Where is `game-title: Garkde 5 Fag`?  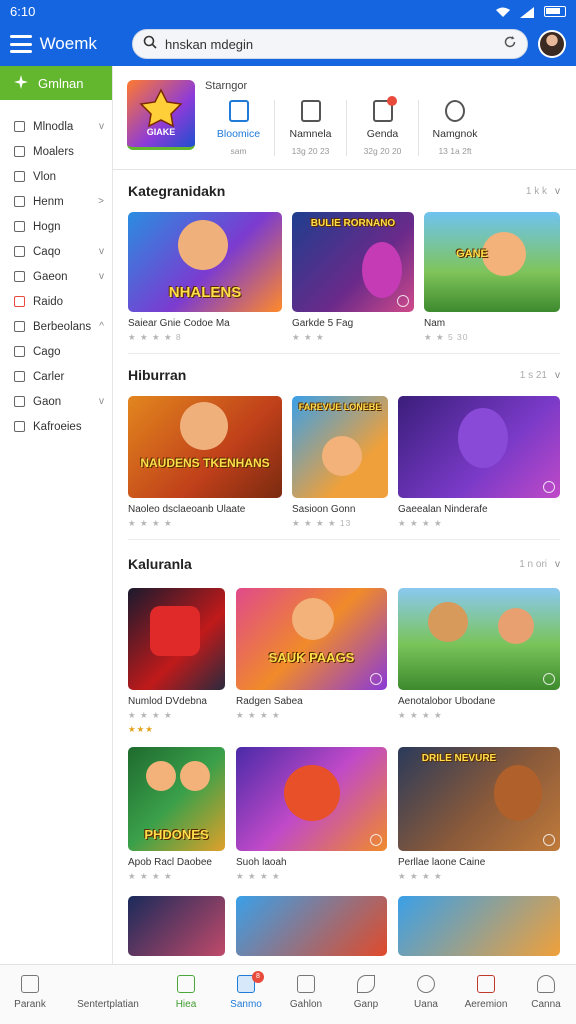 game-title: Garkde 5 Fag is located at coordinates (323, 323).